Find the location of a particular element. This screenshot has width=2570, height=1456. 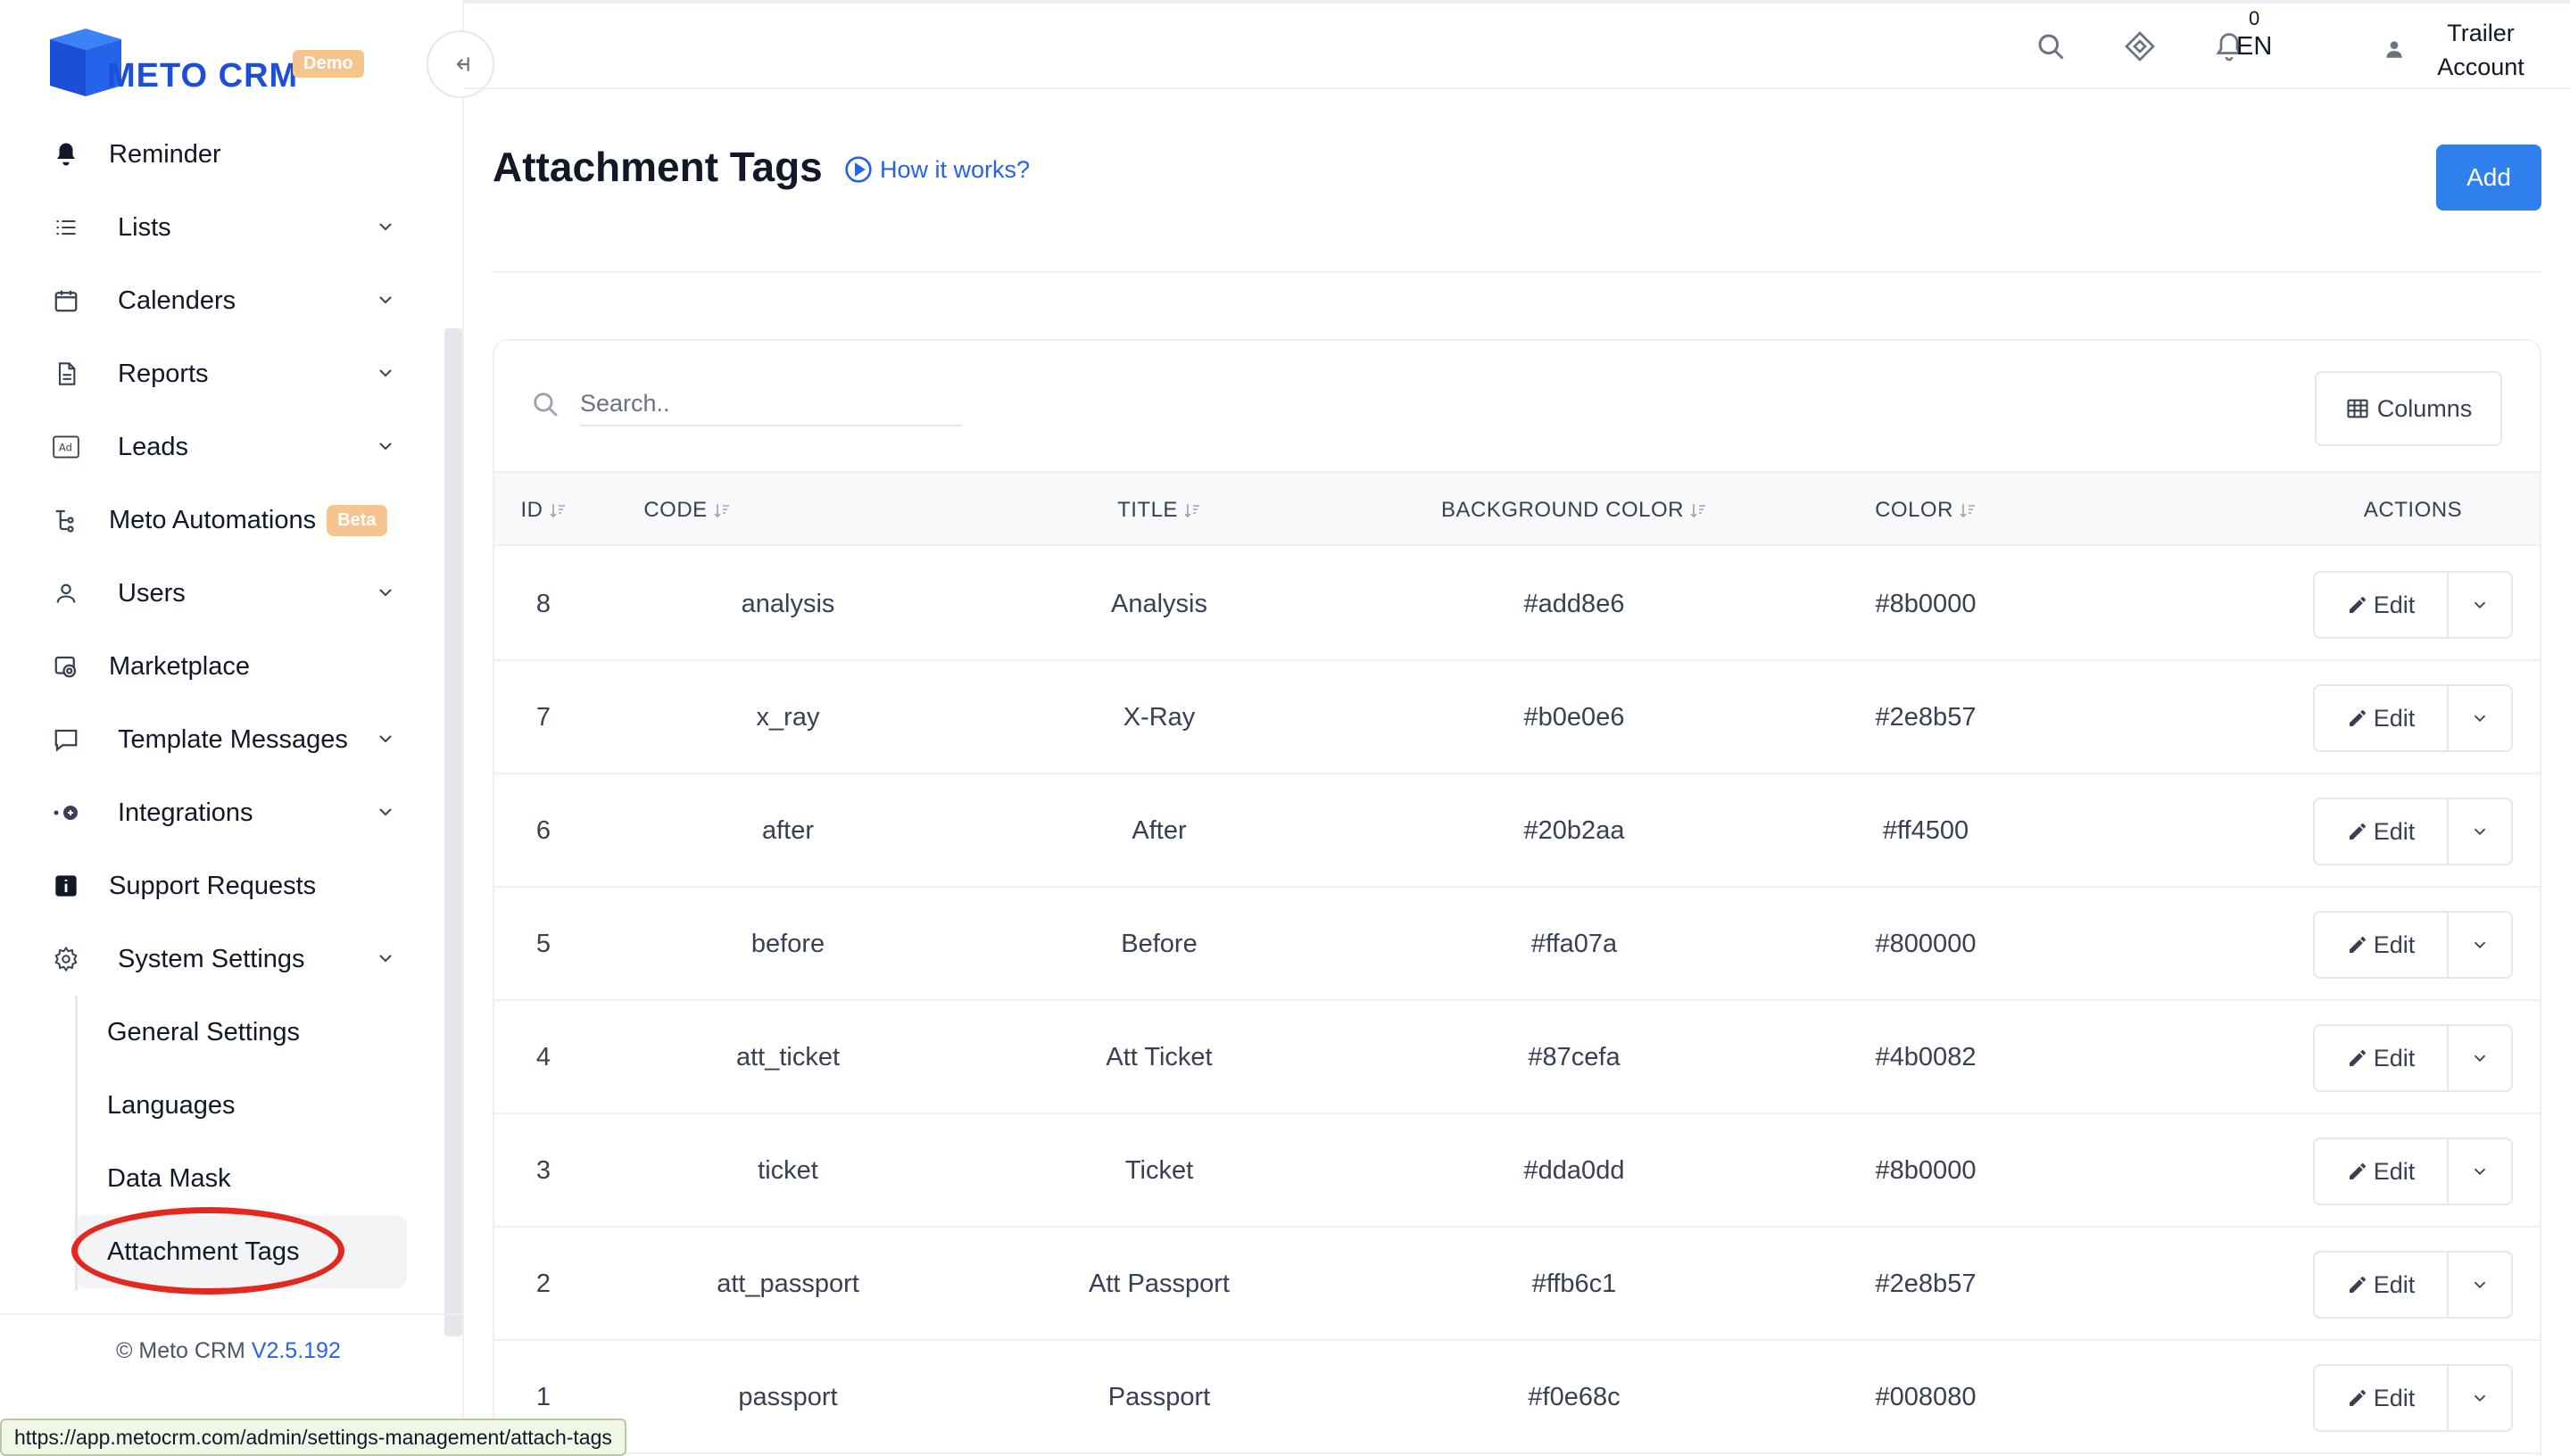

sidebar-item-template-messages: Template Messages is located at coordinates (220, 739).